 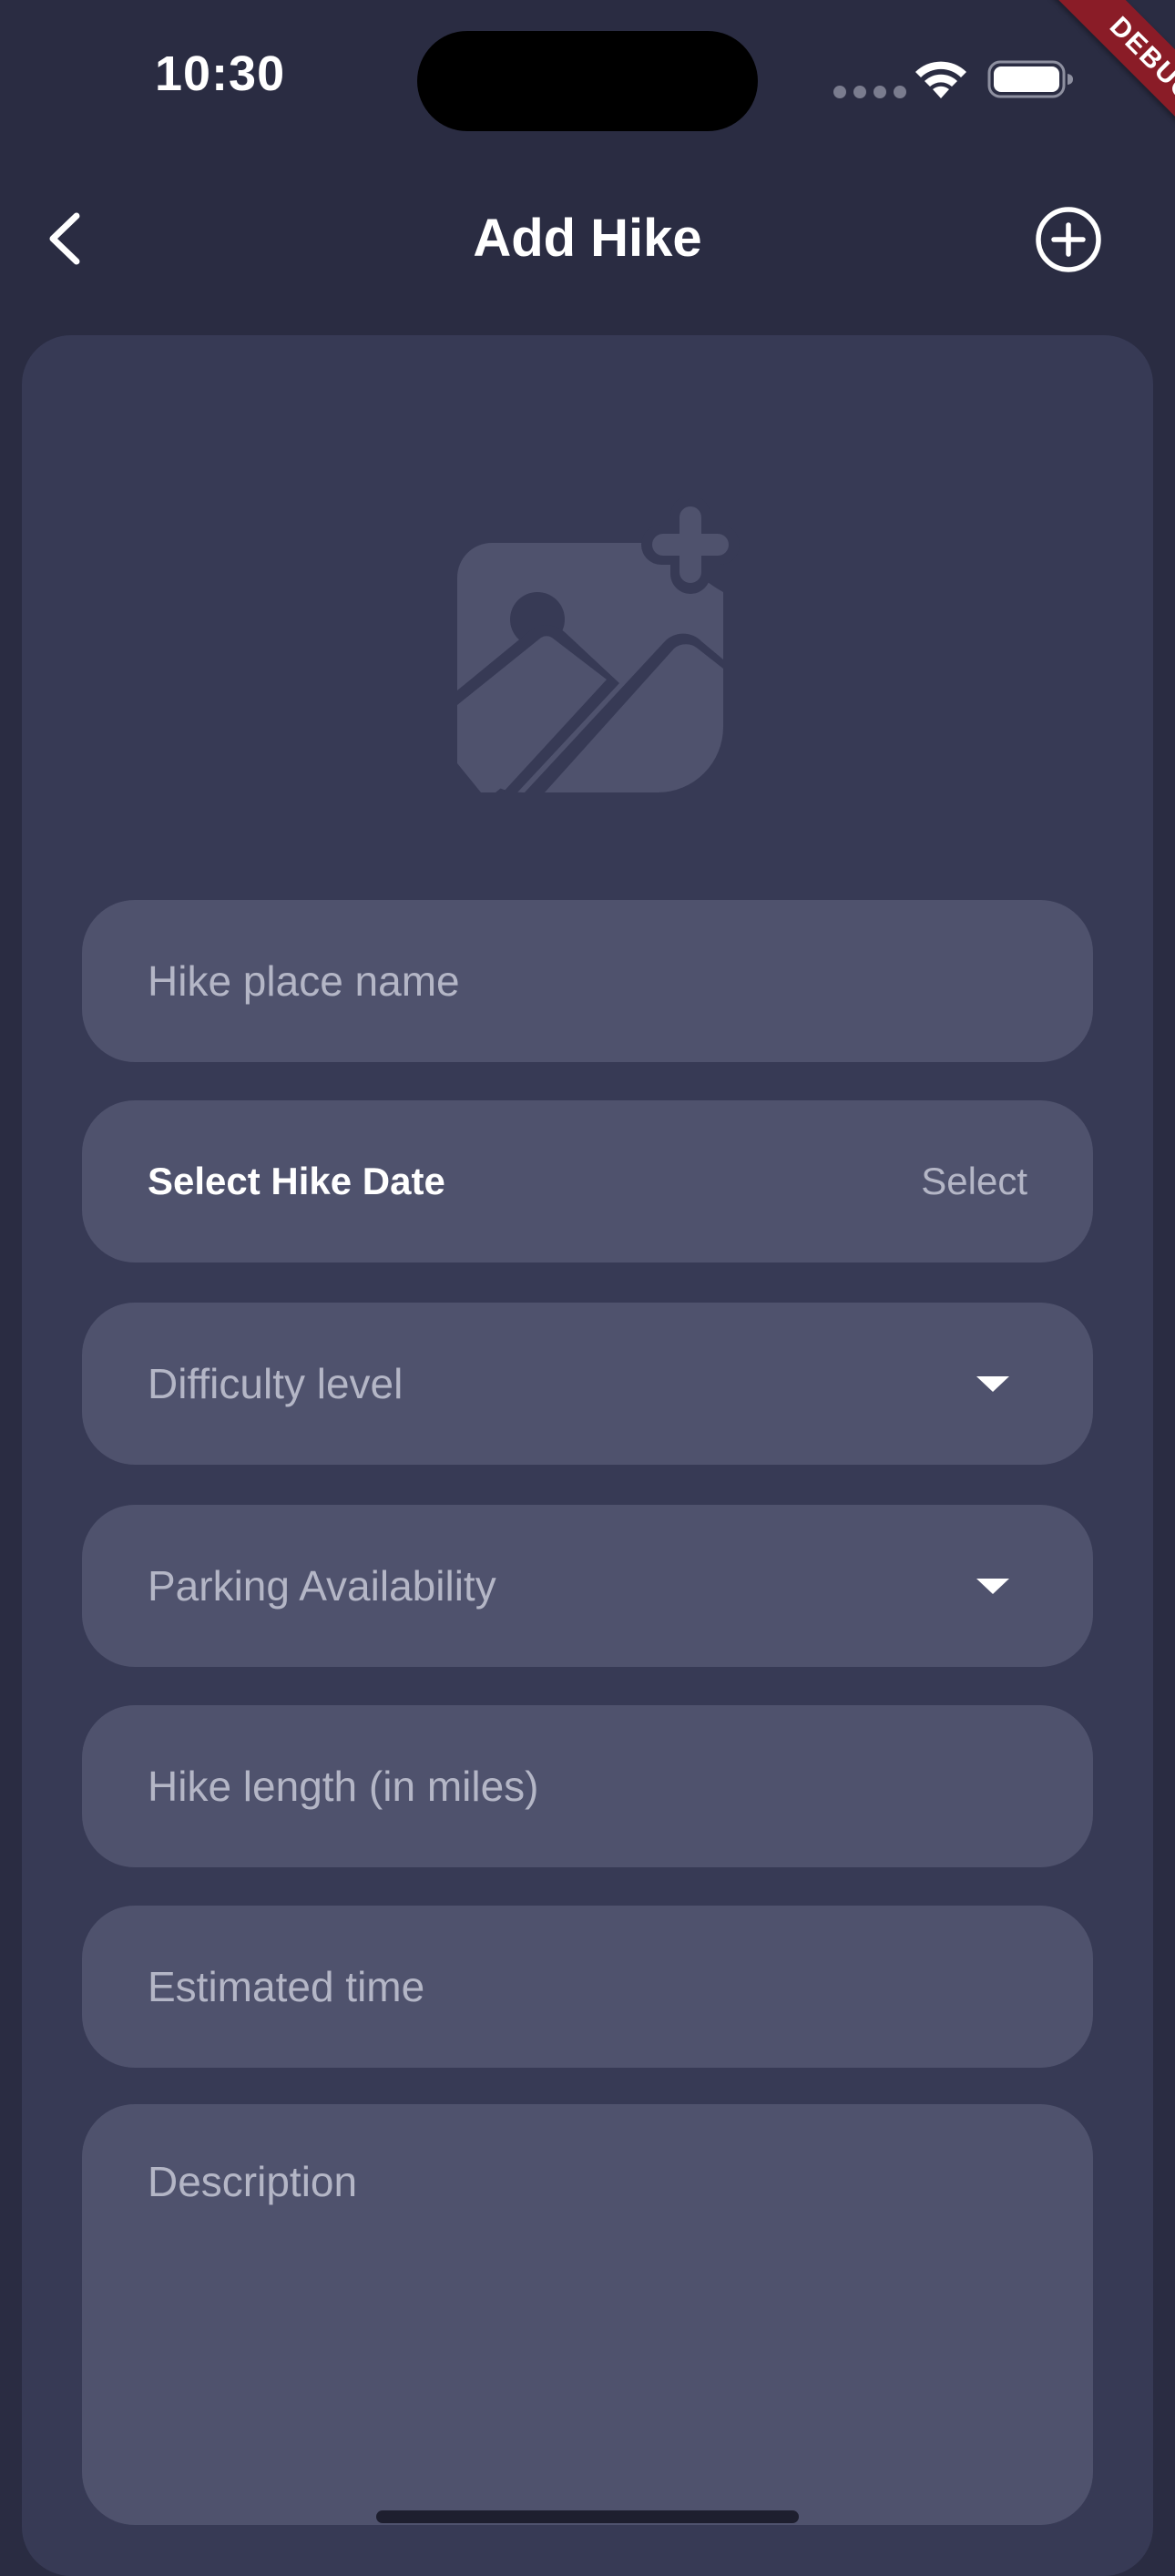 I want to click on status-bar: 10:30, so click(x=587, y=77).